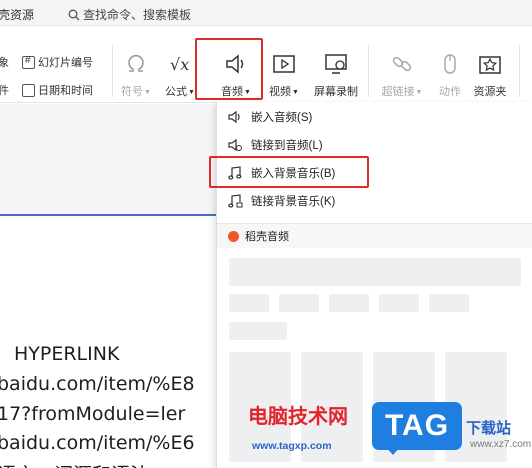  What do you see at coordinates (284, 64) in the screenshot?
I see `video-icon` at bounding box center [284, 64].